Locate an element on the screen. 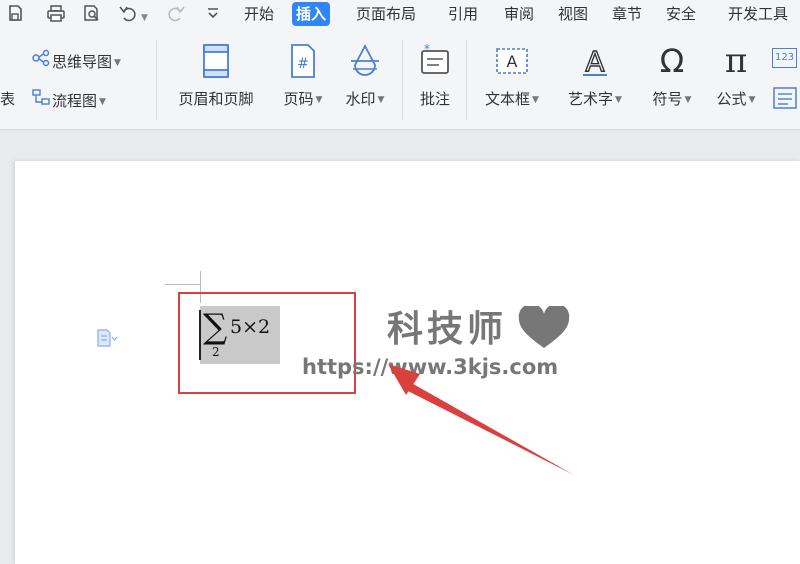 This screenshot has height=564, width=800. annotation-arrow is located at coordinates (481, 419).